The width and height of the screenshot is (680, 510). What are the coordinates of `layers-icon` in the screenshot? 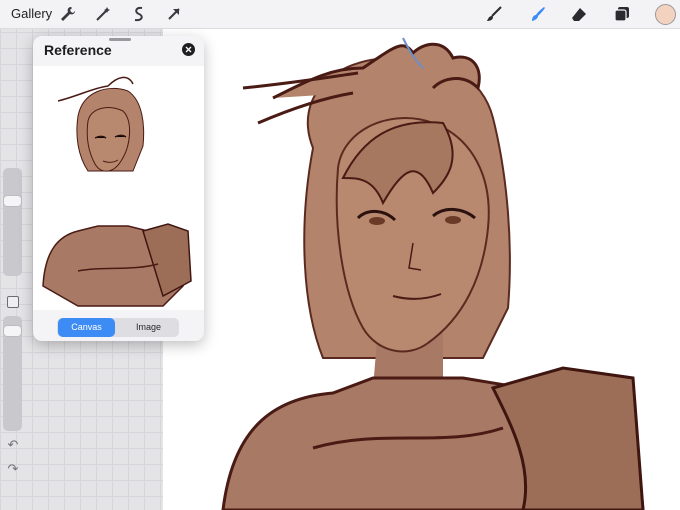 It's located at (622, 14).